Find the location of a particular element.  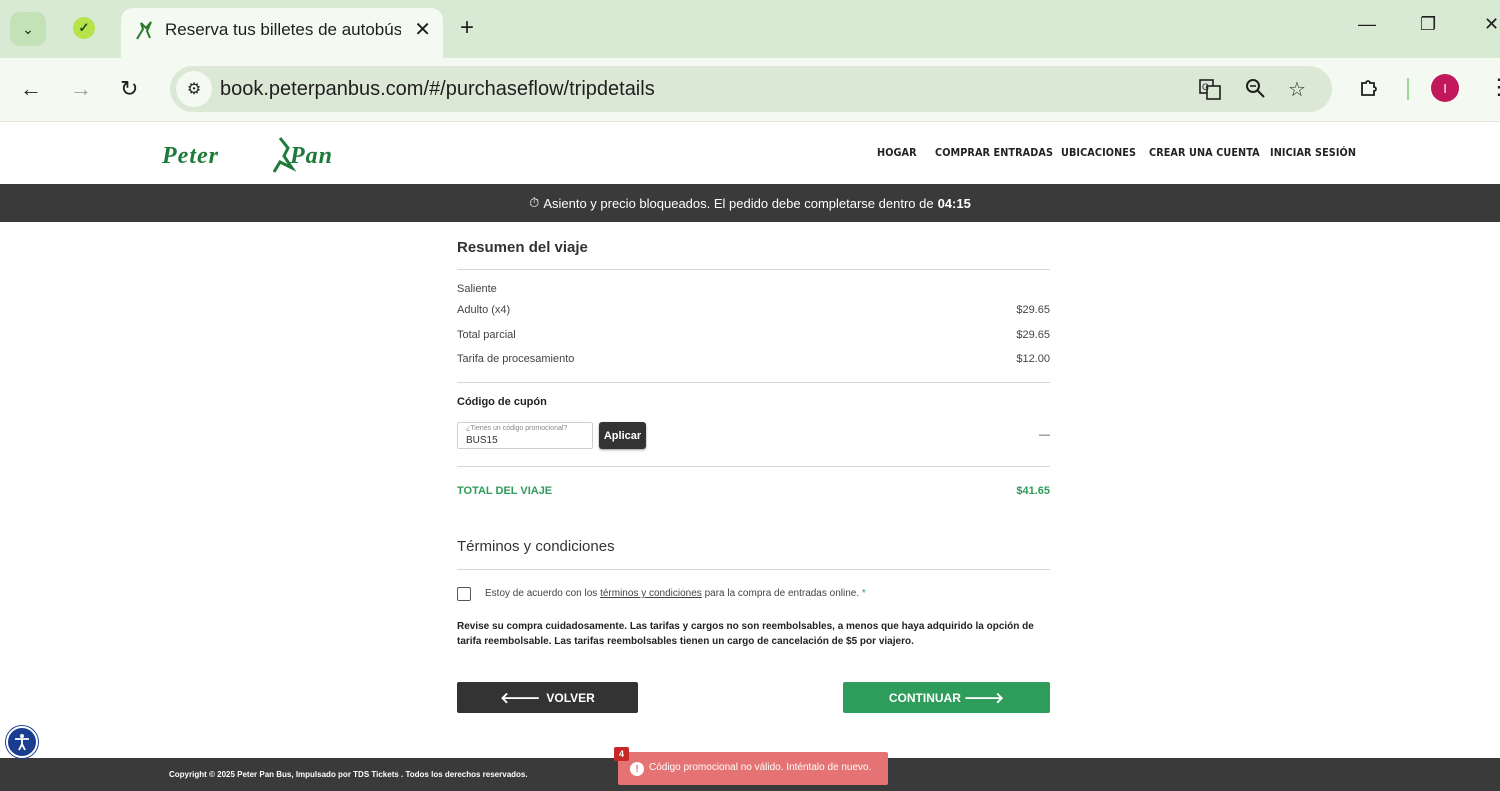

browser-menu-icon: ⋮ is located at coordinates (1494, 87).